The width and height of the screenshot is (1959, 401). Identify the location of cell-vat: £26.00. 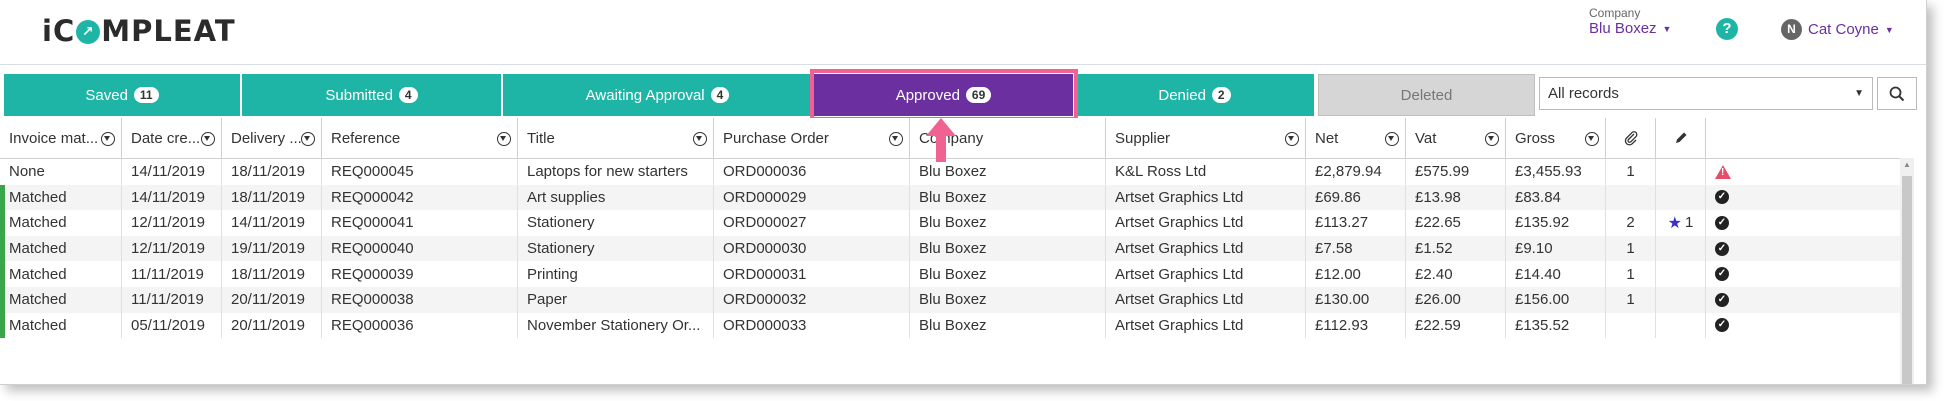
(1456, 300).